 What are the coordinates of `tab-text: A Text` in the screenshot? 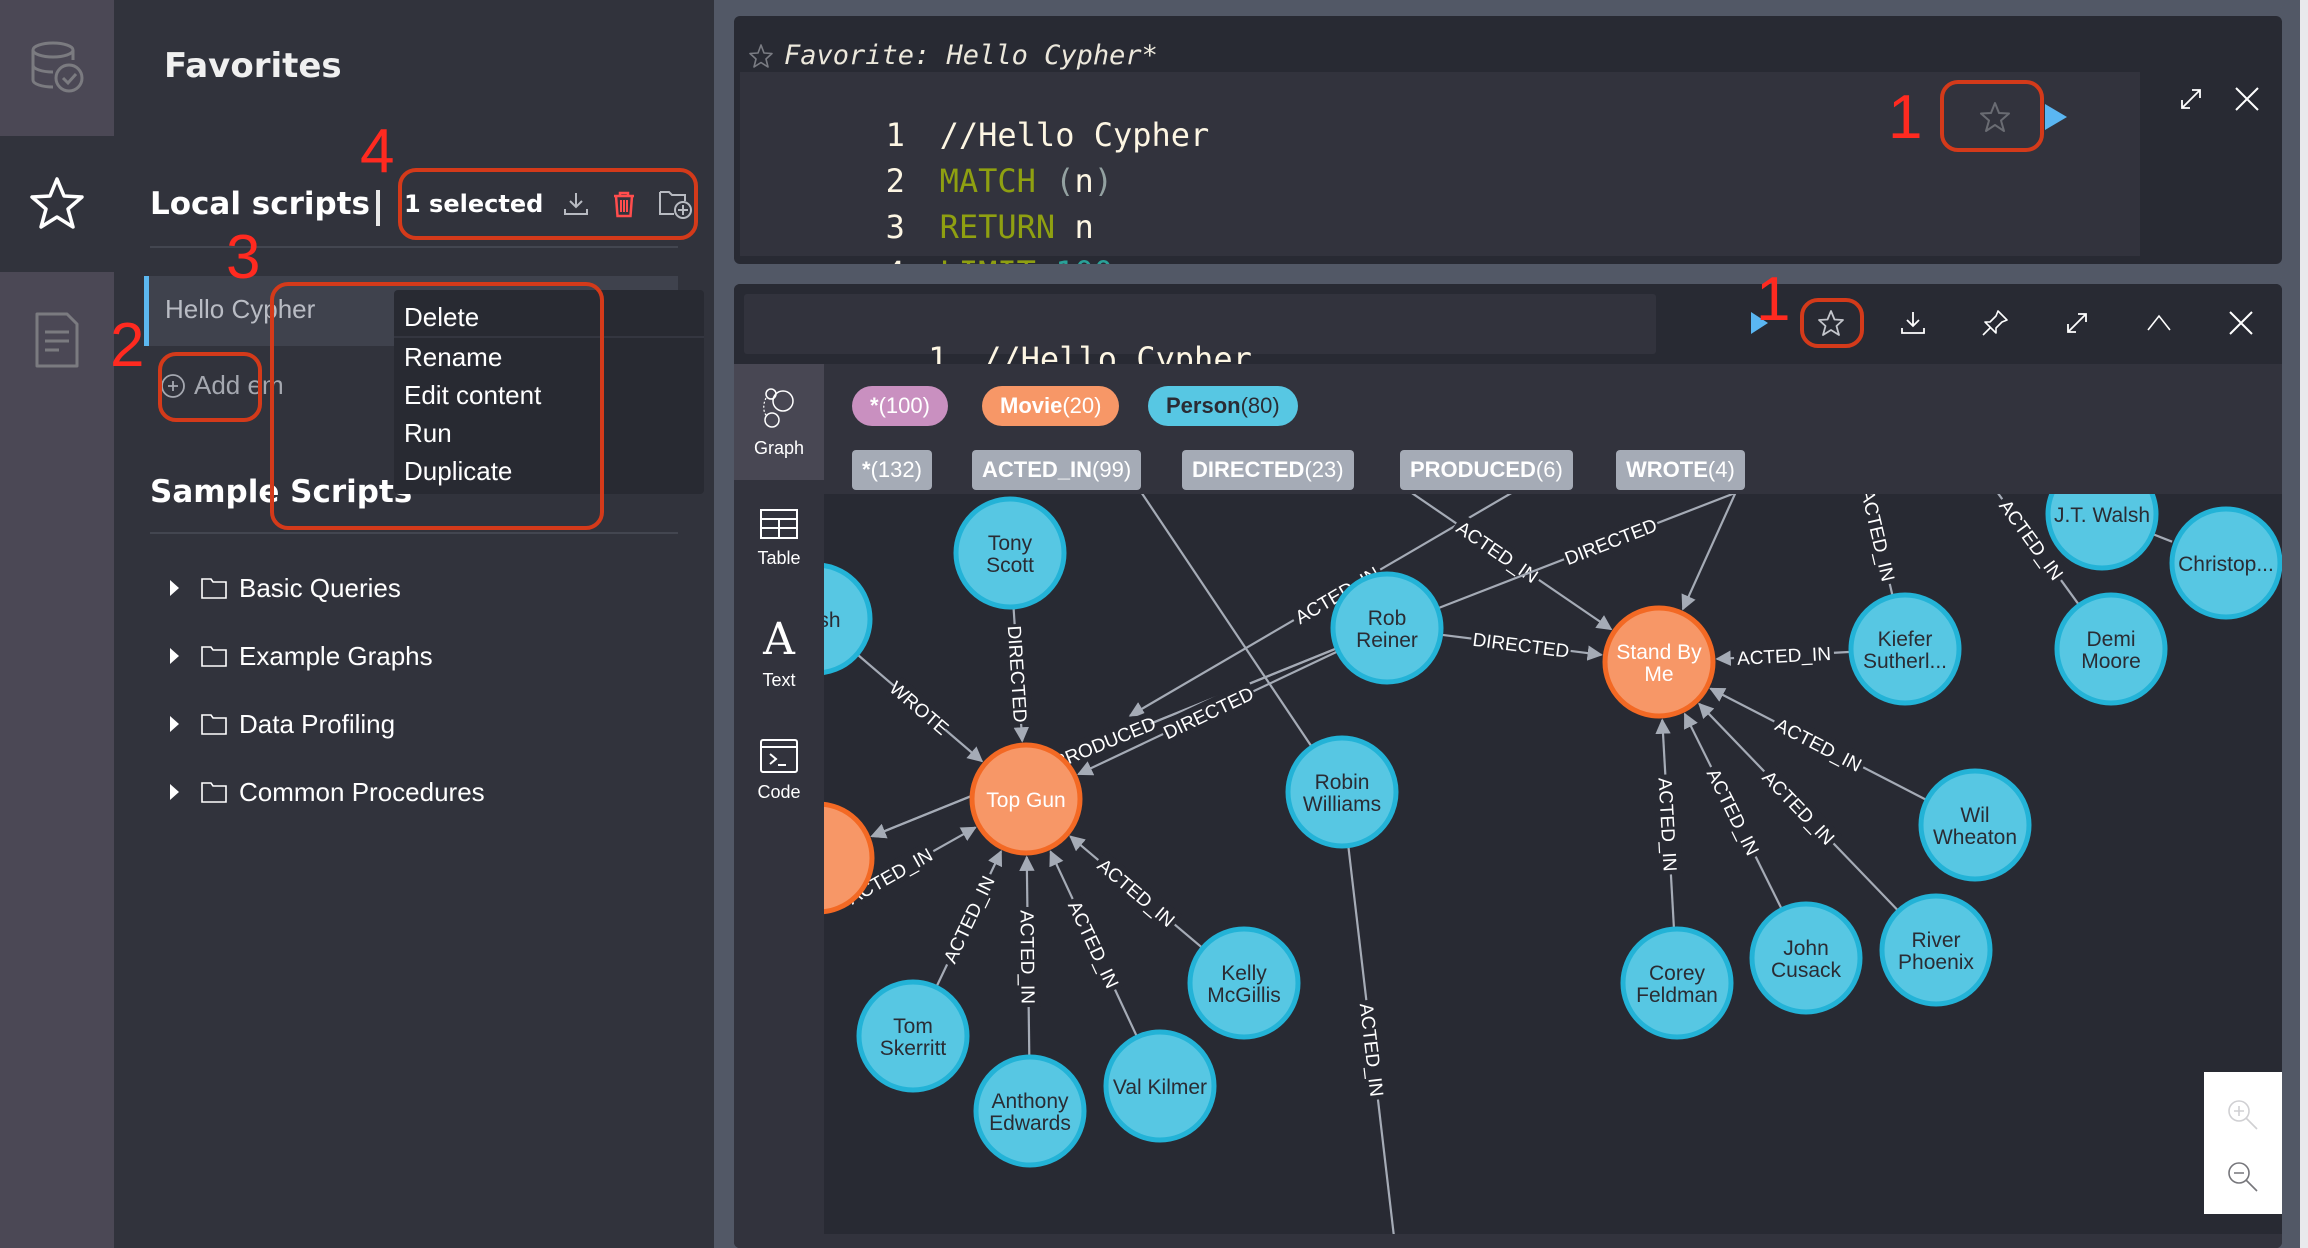 It's located at (779, 654).